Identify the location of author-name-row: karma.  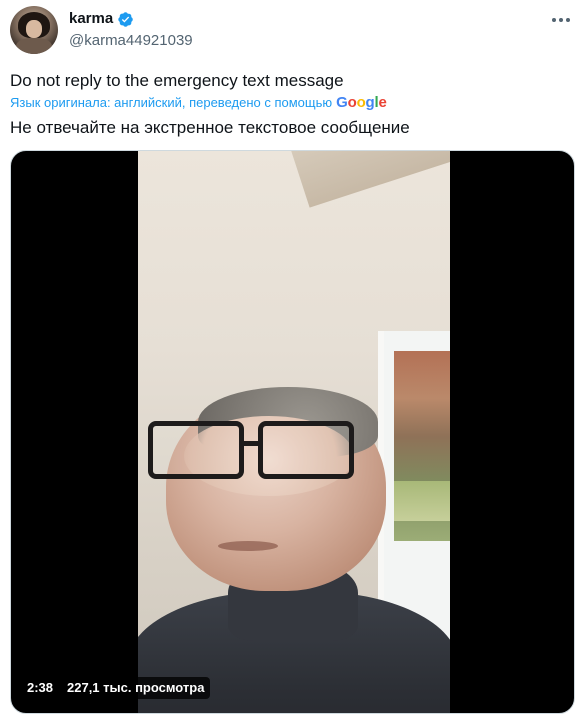
(101, 19).